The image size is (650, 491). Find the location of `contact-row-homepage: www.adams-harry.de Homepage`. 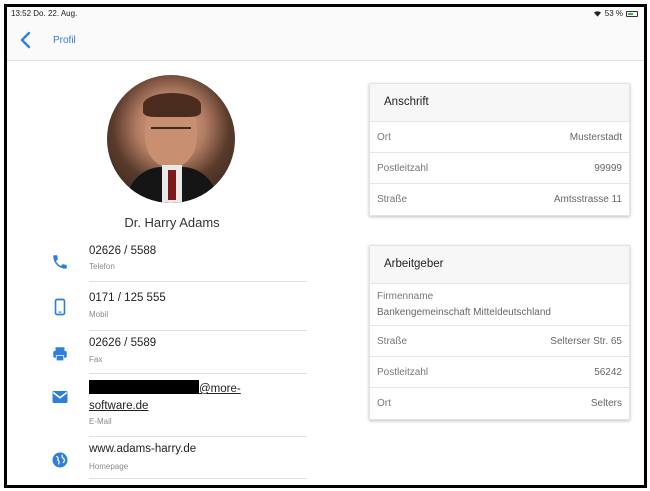

contact-row-homepage: www.adams-harry.de Homepage is located at coordinates (177, 463).